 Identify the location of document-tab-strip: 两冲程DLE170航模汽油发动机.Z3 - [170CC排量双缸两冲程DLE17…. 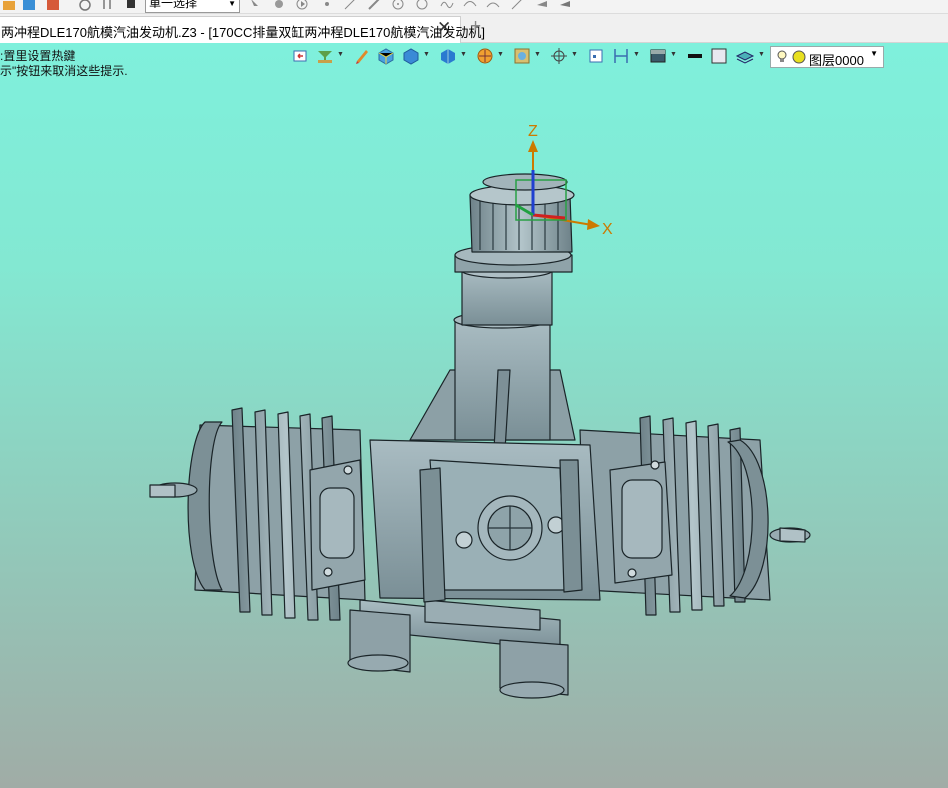
(474, 28).